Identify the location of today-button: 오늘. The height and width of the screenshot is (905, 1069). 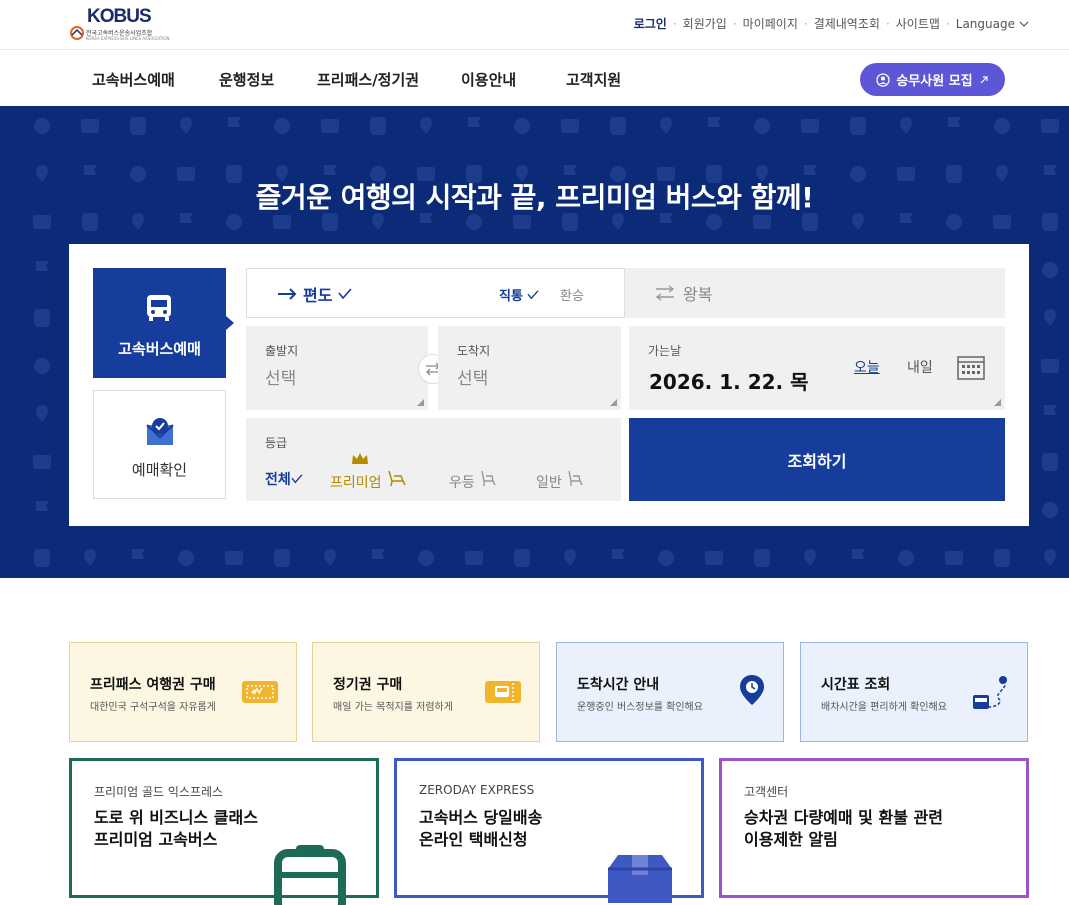
(867, 367).